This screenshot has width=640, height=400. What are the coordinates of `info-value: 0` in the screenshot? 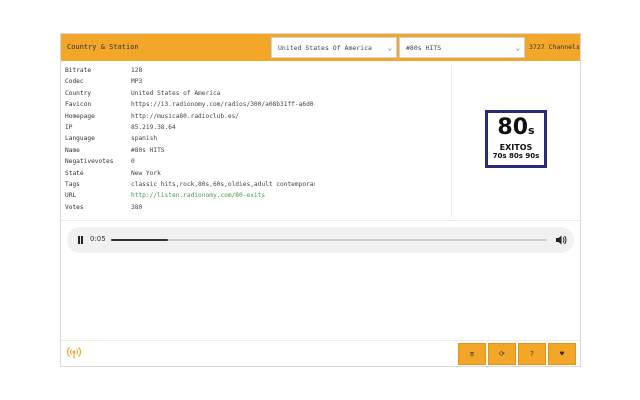 It's located at (133, 162).